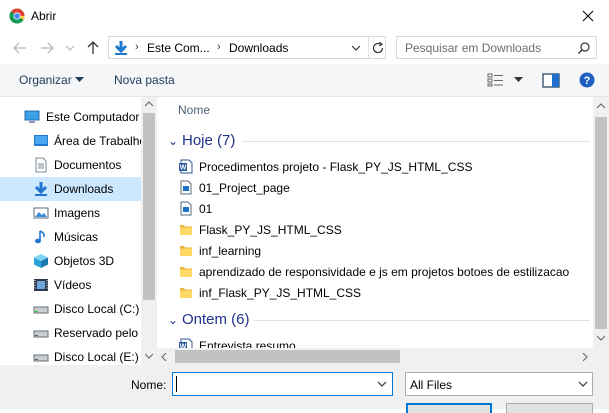  I want to click on column-header-name: Nome, so click(194, 110).